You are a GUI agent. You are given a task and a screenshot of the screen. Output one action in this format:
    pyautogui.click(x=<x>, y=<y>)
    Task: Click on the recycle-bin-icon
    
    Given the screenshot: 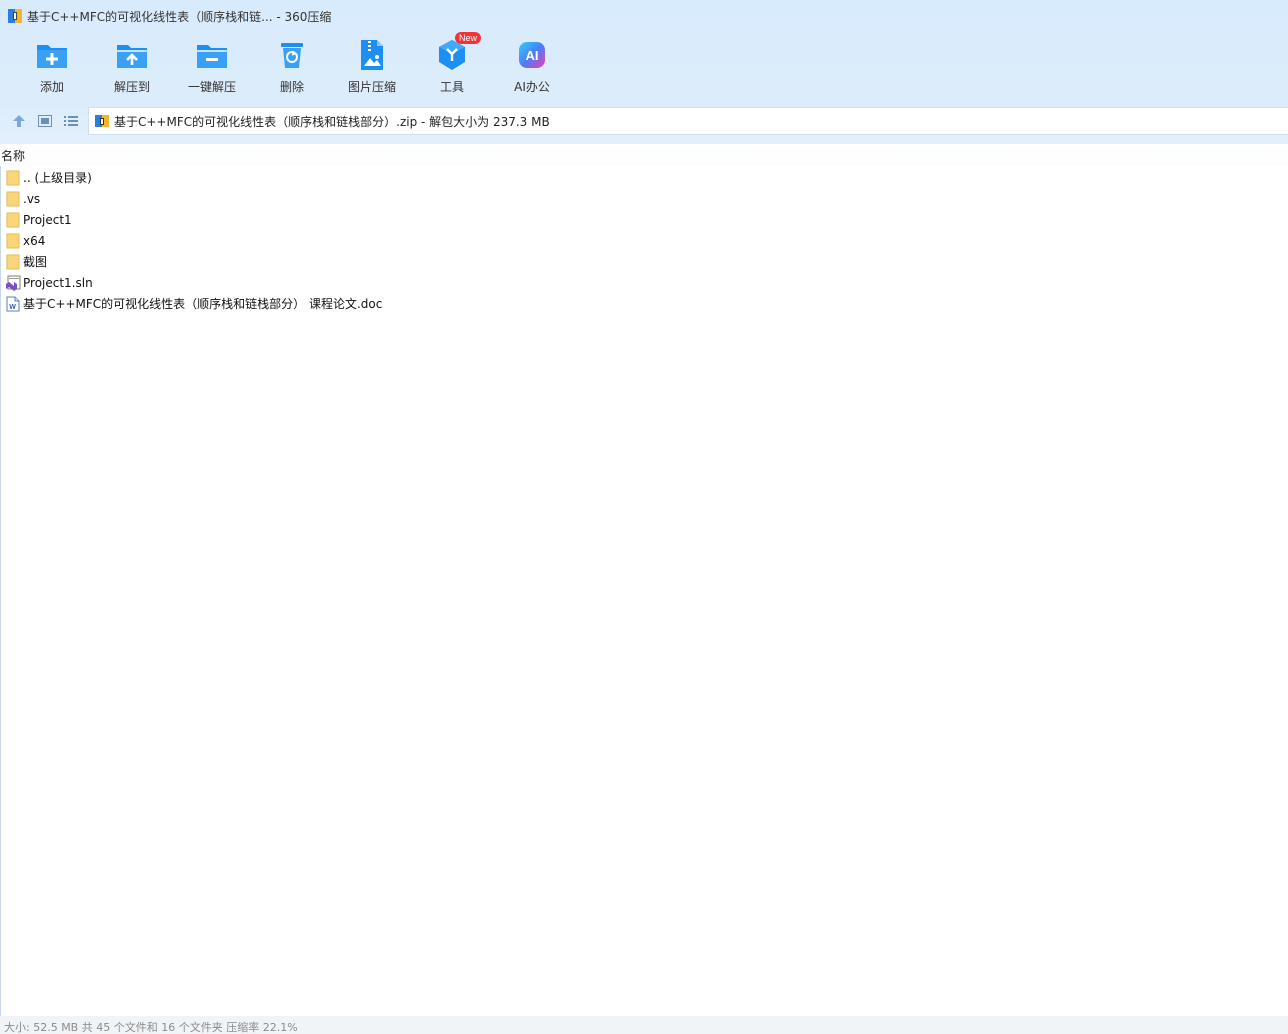 What is the action you would take?
    pyautogui.click(x=292, y=55)
    